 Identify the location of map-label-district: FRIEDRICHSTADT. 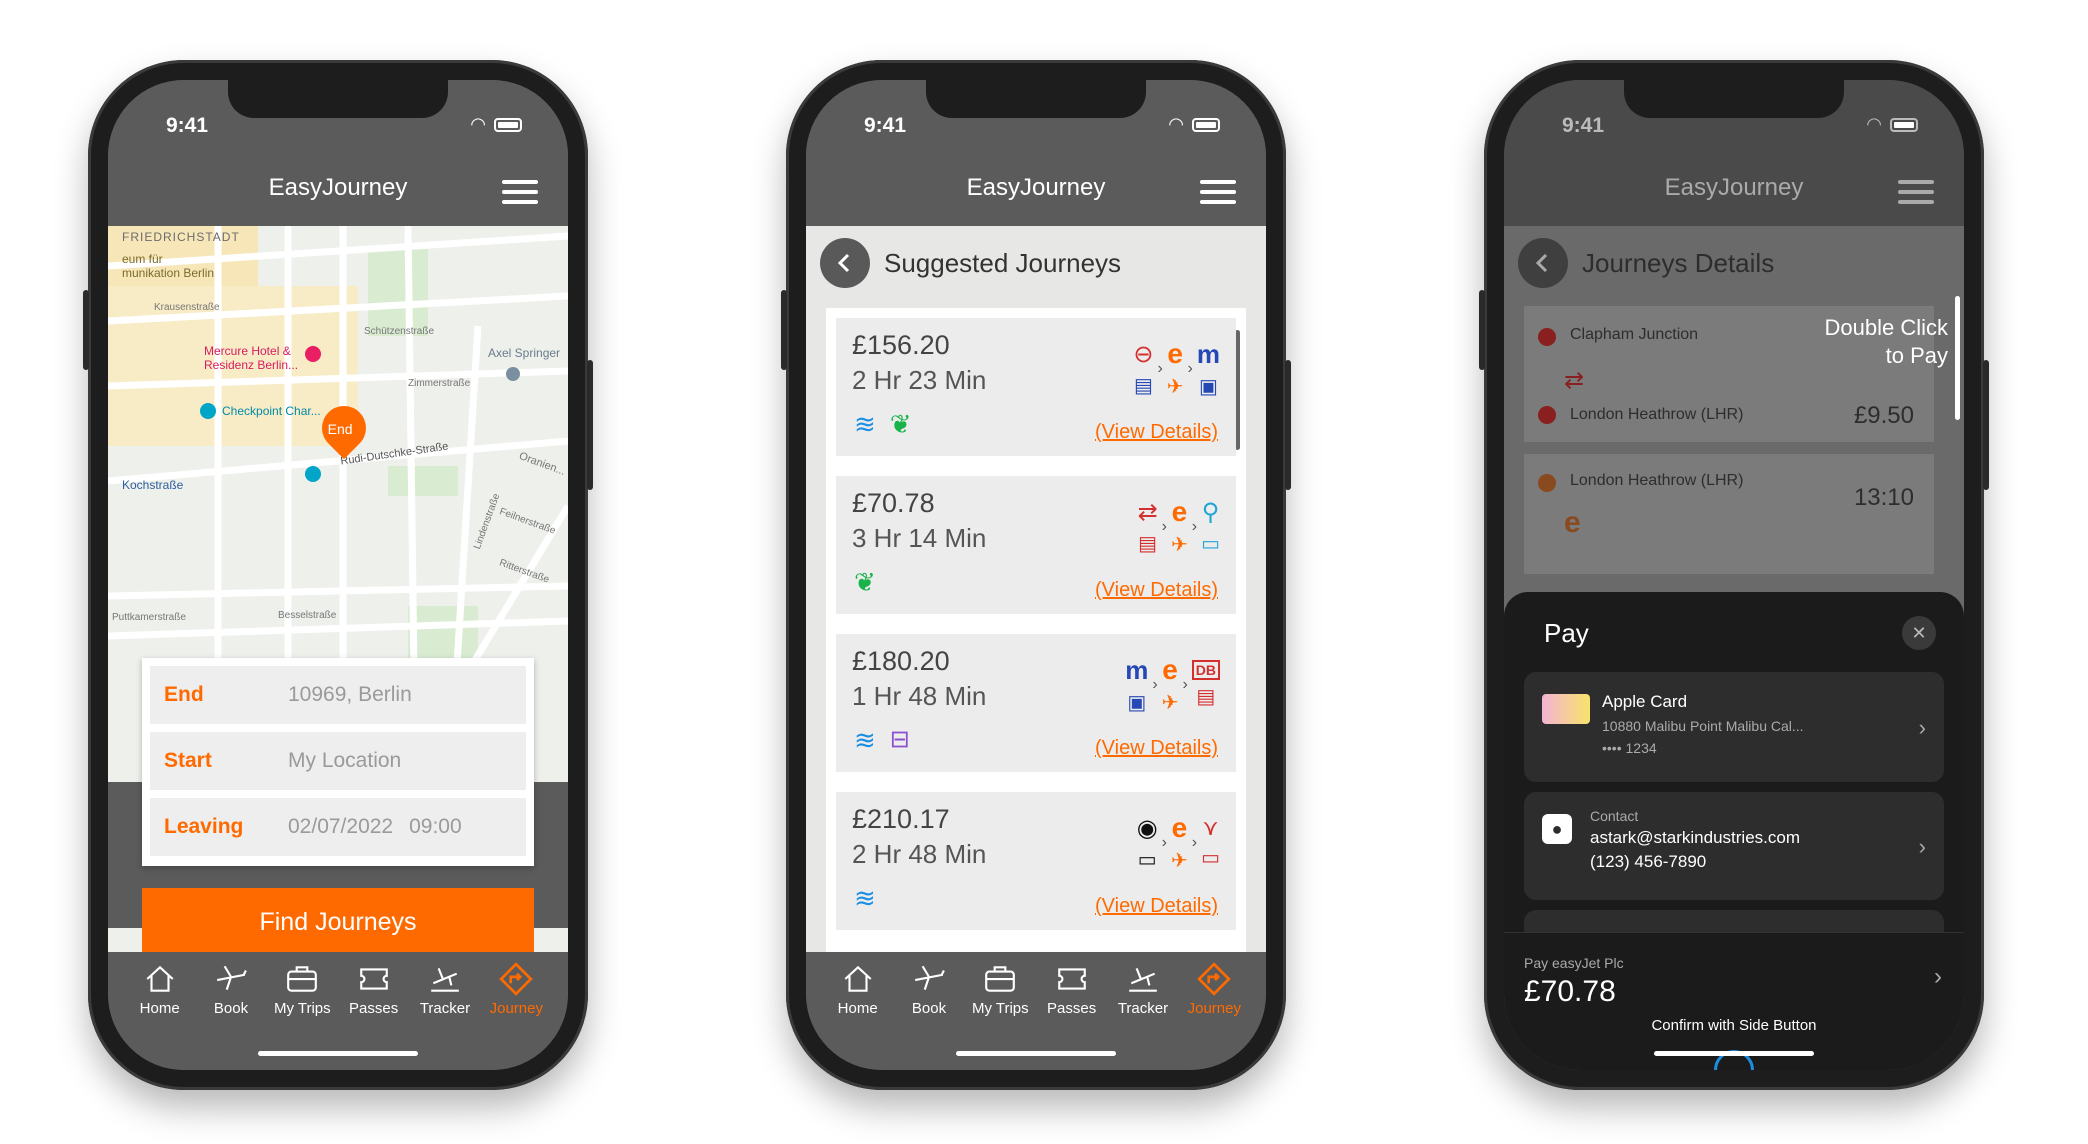
(181, 237).